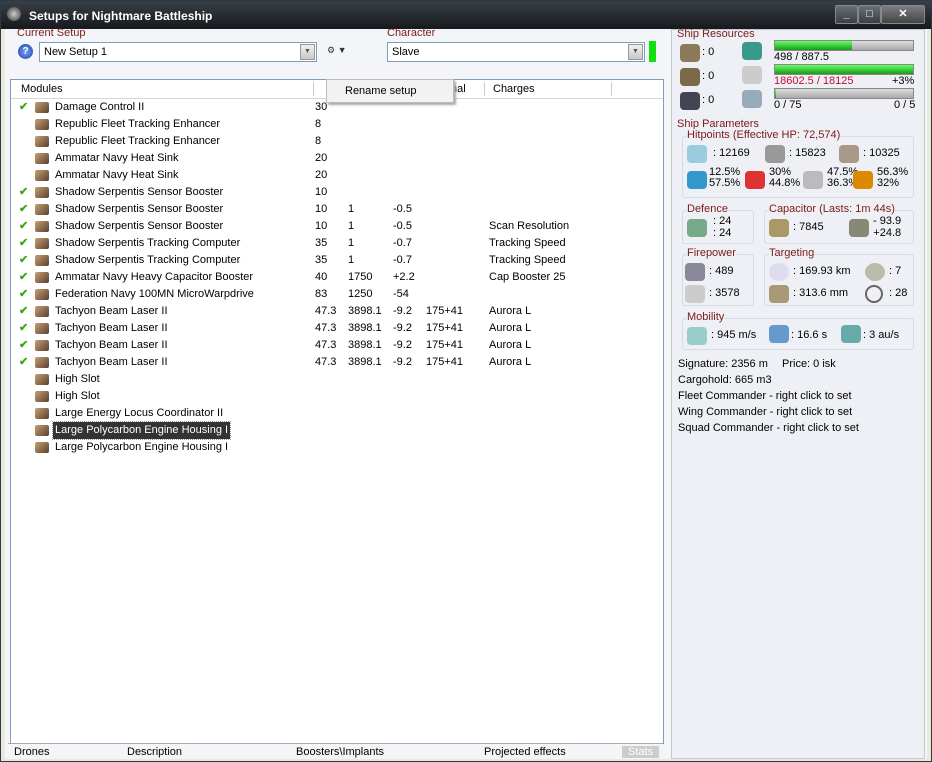 The height and width of the screenshot is (762, 932). What do you see at coordinates (337, 192) in the screenshot?
I see `module-row: ✔ Shadow Serpentis Sensor Booster 10` at bounding box center [337, 192].